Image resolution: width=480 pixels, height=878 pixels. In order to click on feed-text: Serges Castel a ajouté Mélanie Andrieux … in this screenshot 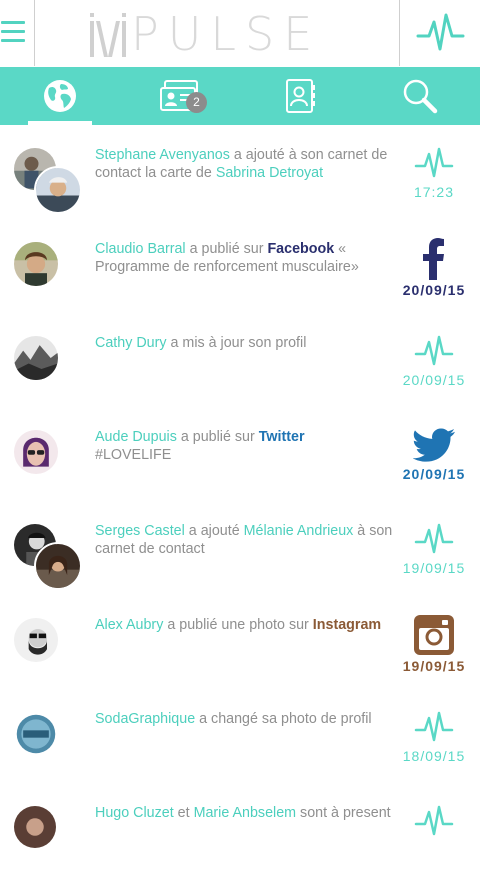, I will do `click(245, 540)`.